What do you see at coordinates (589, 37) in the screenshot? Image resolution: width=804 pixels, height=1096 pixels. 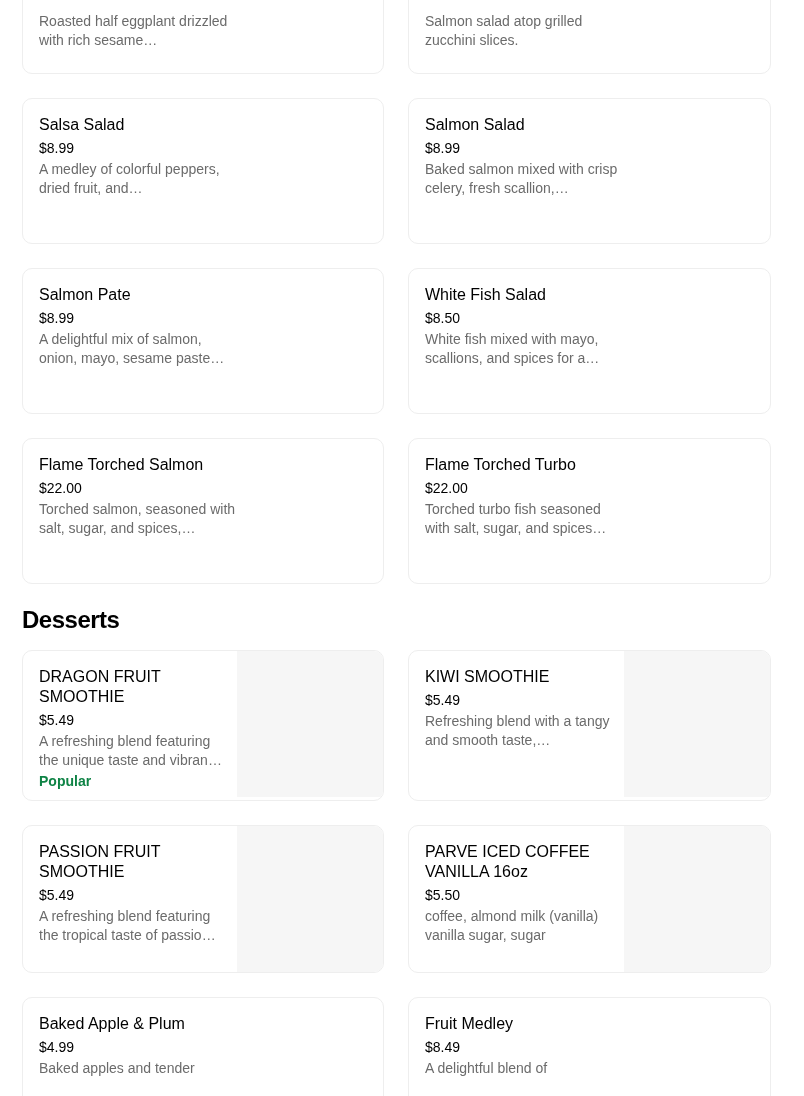 I see `menu-item-card: Salmon salad atop grilled zucchini slices.` at bounding box center [589, 37].